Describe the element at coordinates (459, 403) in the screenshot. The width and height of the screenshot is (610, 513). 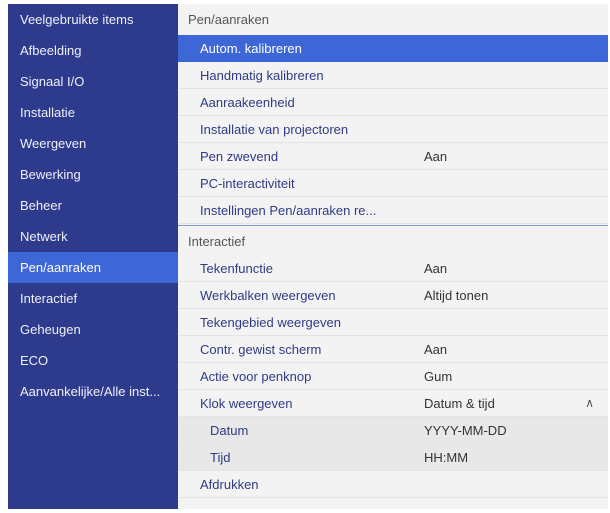
I see `menu-row-value: Datum & tijd` at that location.